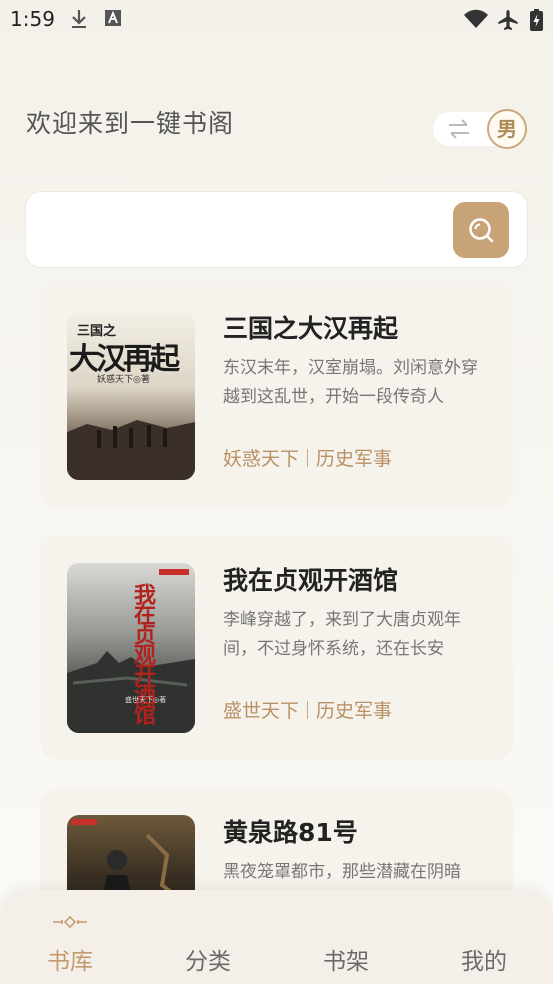  What do you see at coordinates (311, 580) in the screenshot?
I see `book-title: 我在贞观开酒馆` at bounding box center [311, 580].